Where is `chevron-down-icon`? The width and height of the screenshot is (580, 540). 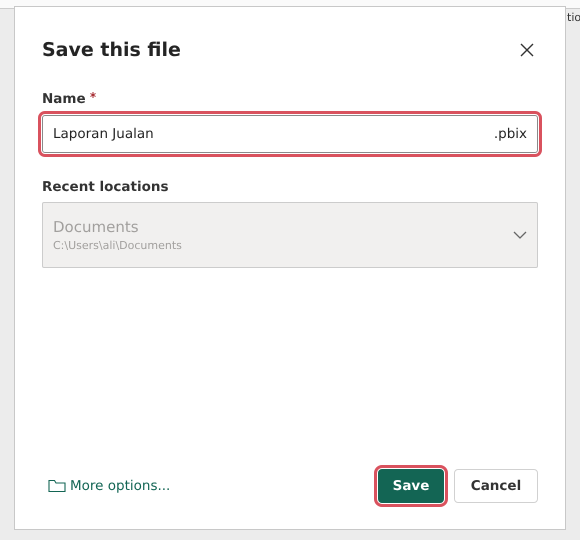
chevron-down-icon is located at coordinates (520, 235).